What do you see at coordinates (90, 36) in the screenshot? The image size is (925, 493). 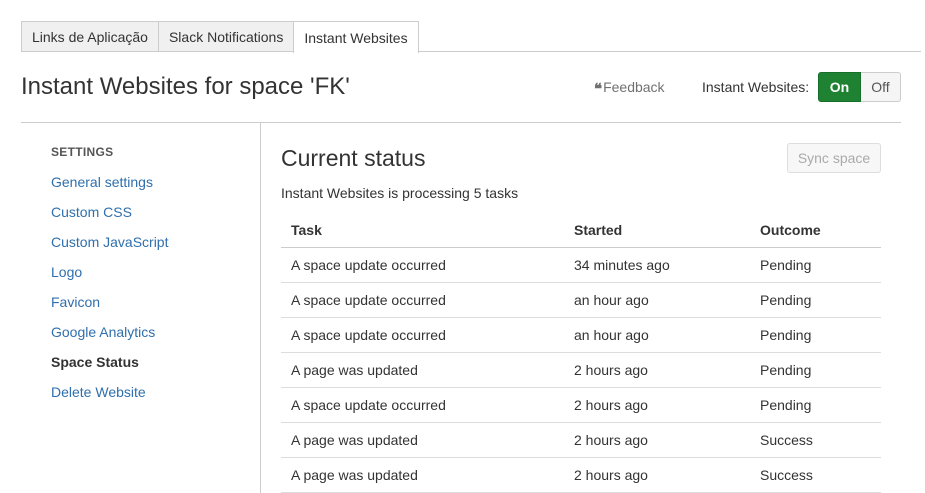 I see `tab-links-de-aplicacao: Links de Aplicação` at bounding box center [90, 36].